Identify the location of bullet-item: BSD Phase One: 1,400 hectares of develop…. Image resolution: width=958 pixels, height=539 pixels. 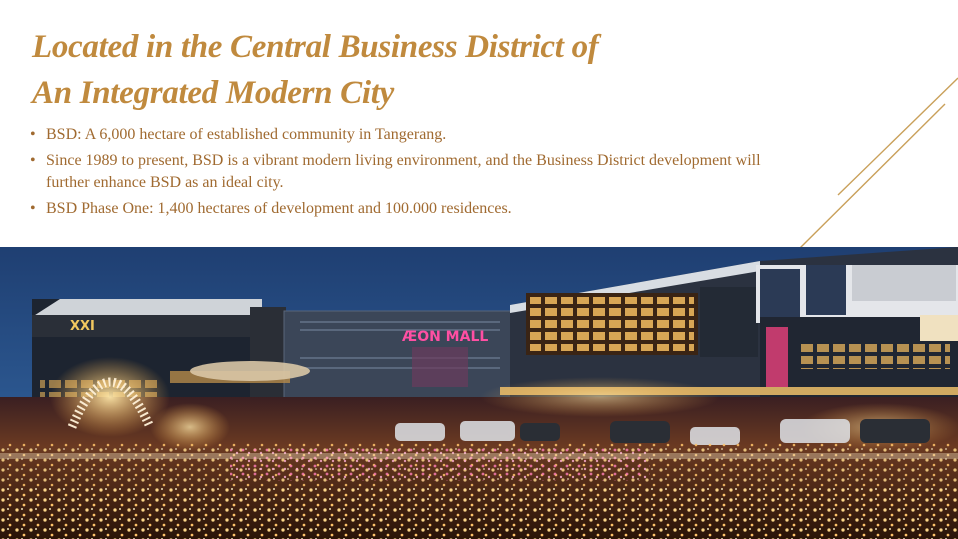
(410, 209).